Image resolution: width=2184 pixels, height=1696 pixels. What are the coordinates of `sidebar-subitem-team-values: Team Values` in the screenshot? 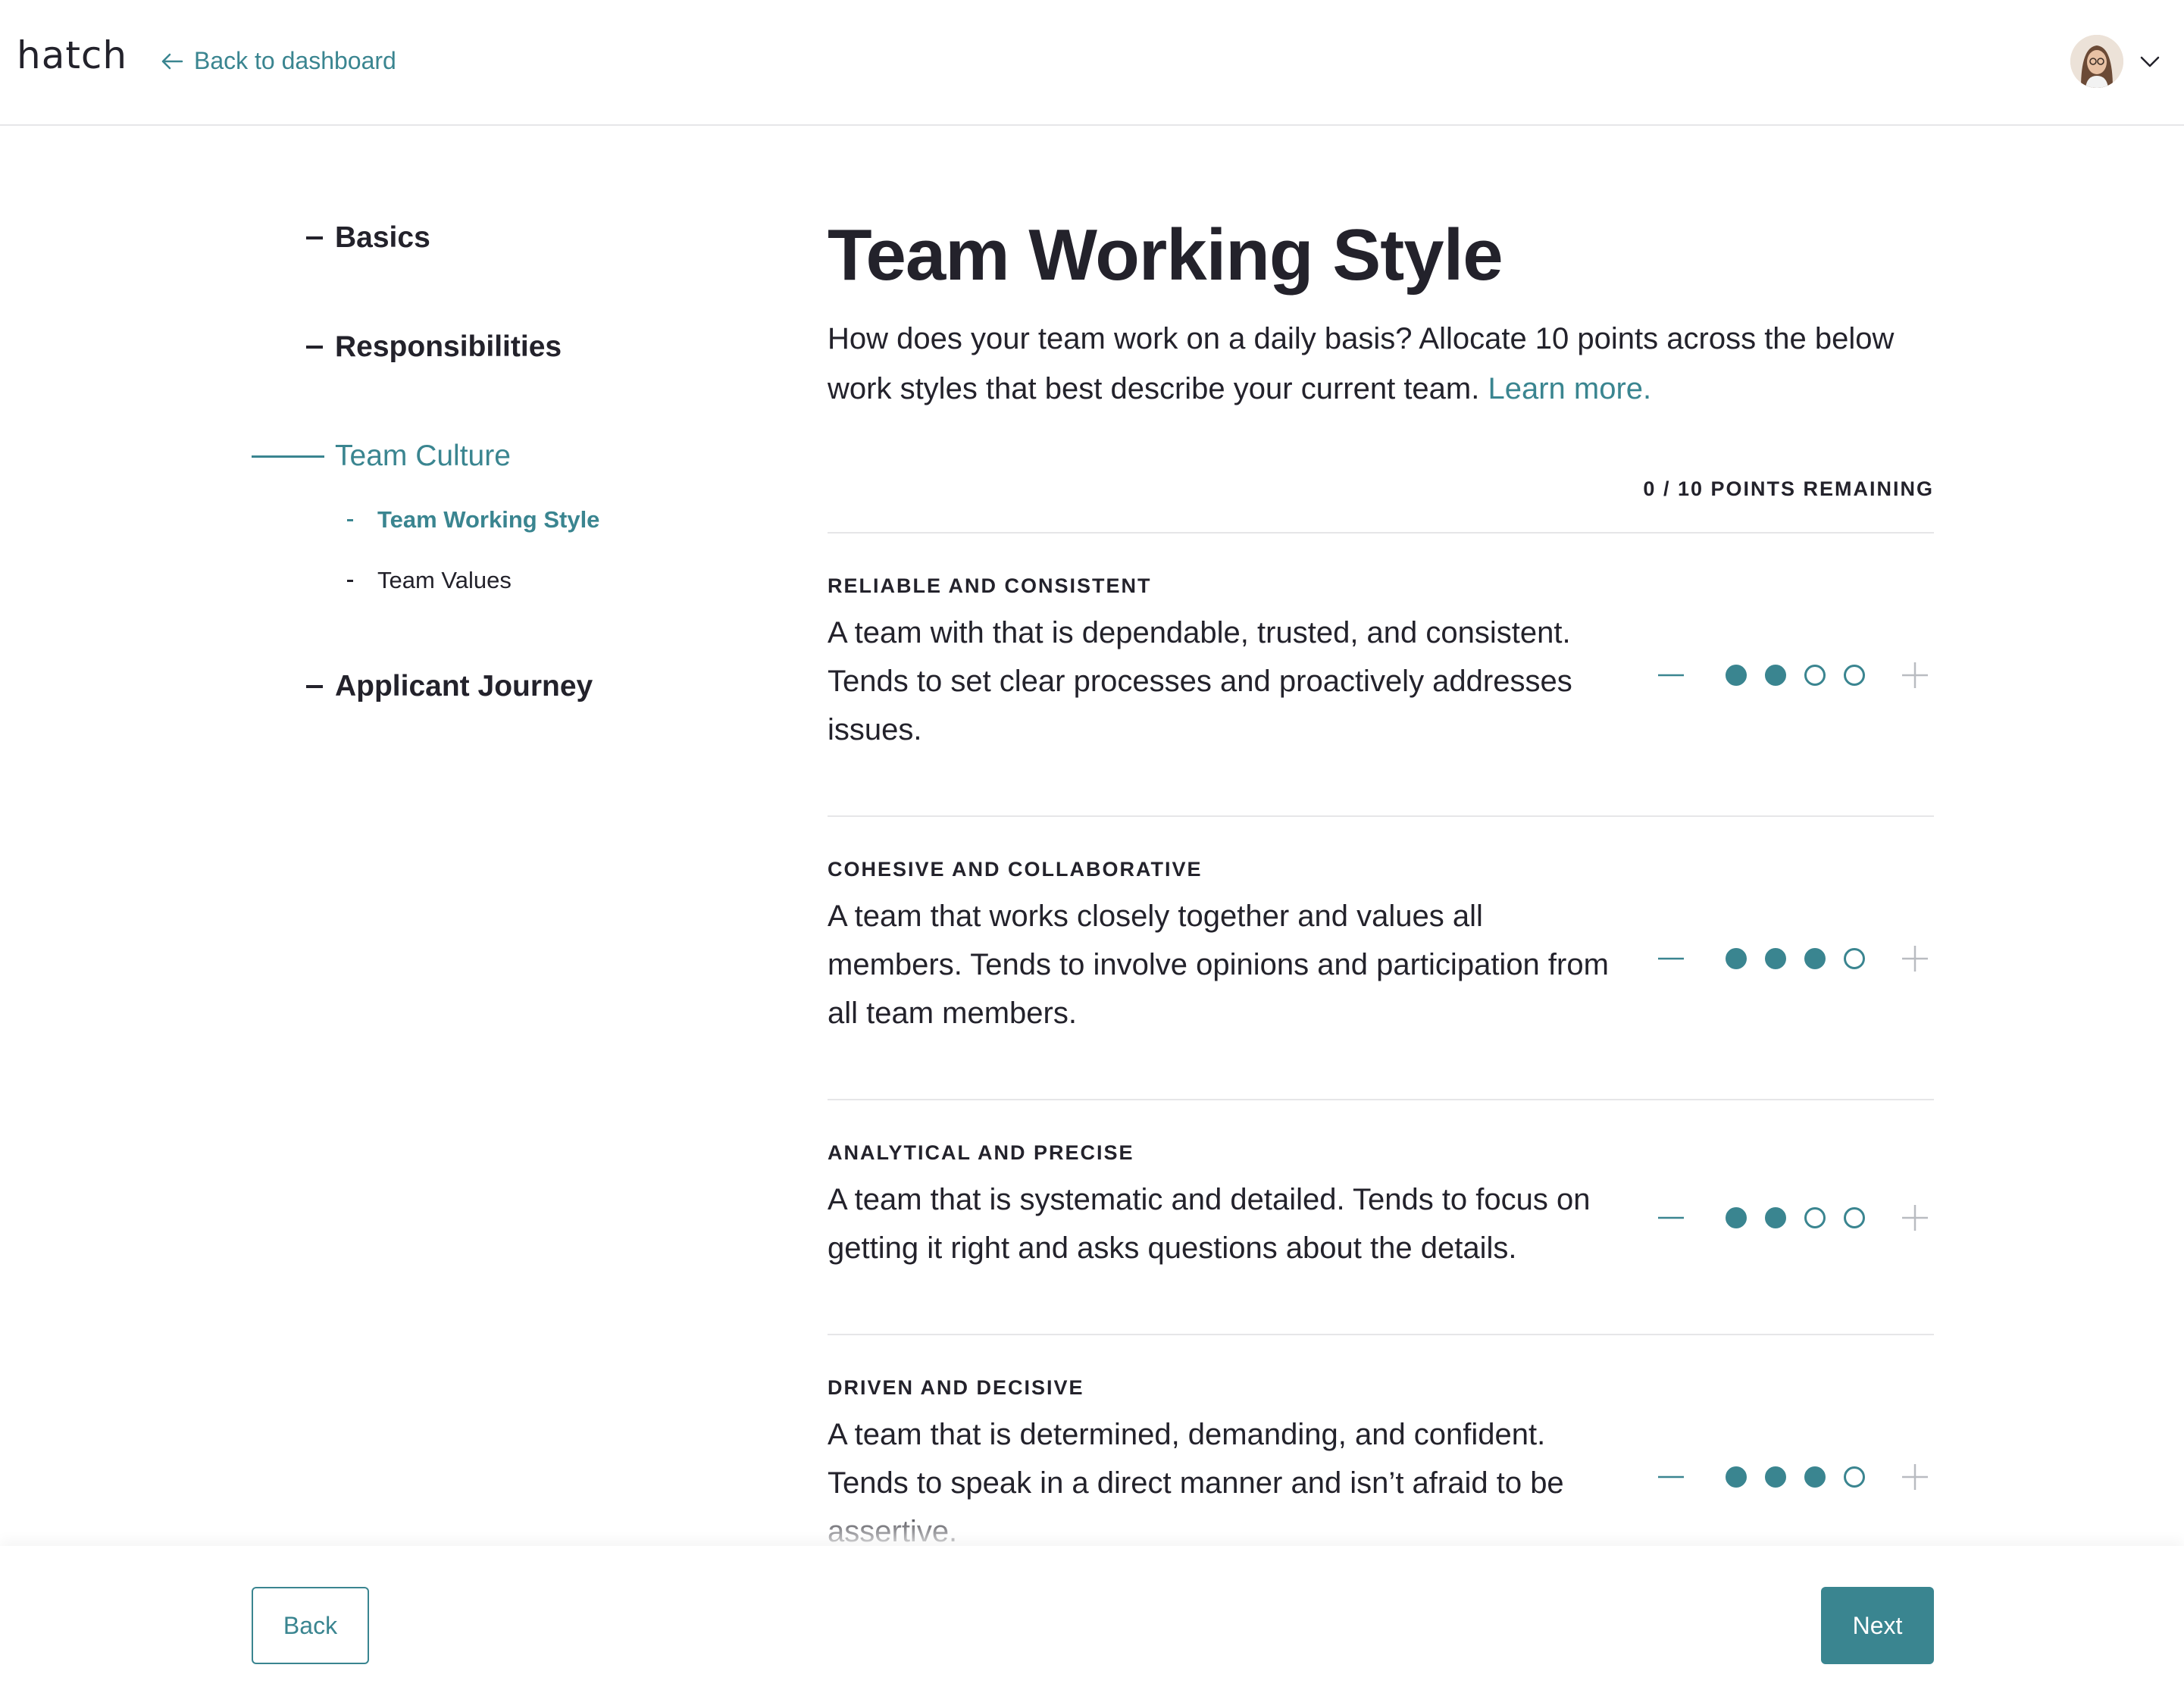 It's located at (429, 580).